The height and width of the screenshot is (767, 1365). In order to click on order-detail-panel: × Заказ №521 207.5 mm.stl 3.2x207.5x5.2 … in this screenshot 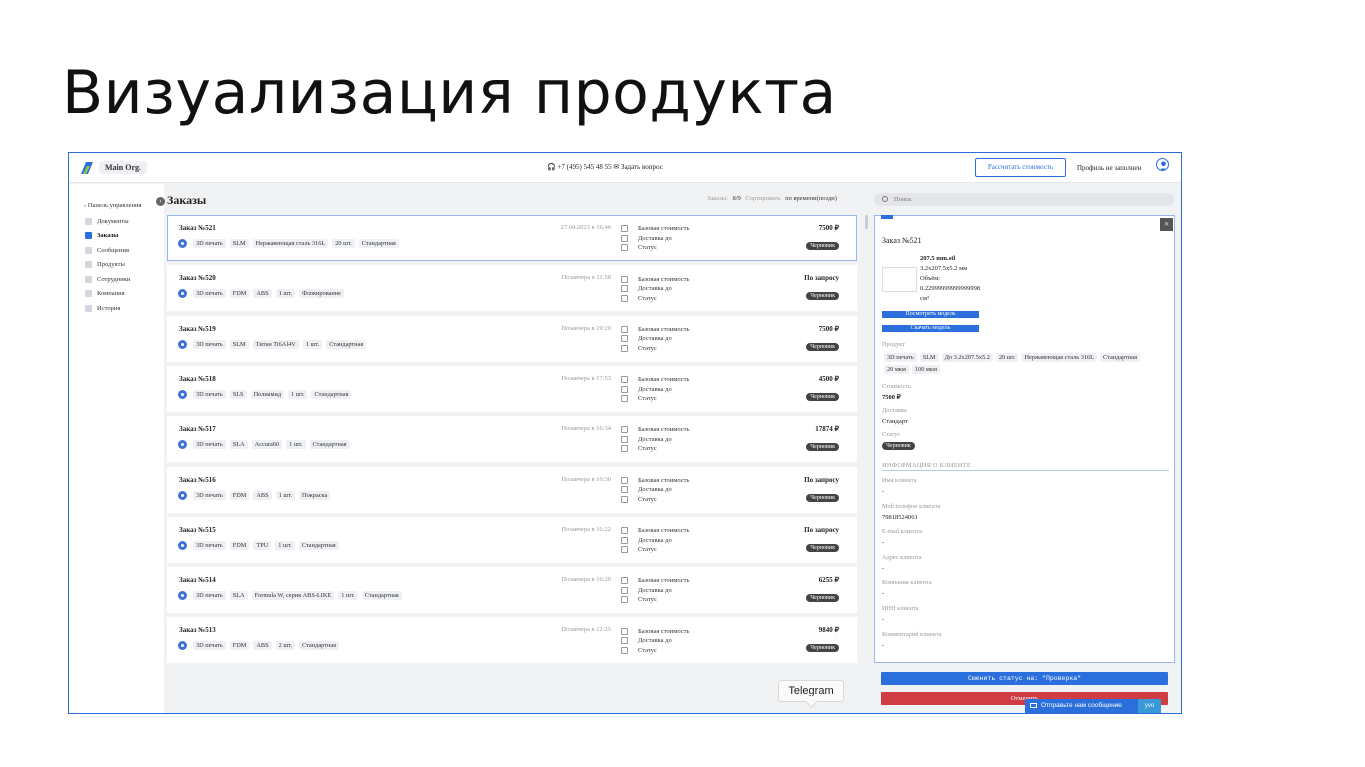, I will do `click(1024, 439)`.